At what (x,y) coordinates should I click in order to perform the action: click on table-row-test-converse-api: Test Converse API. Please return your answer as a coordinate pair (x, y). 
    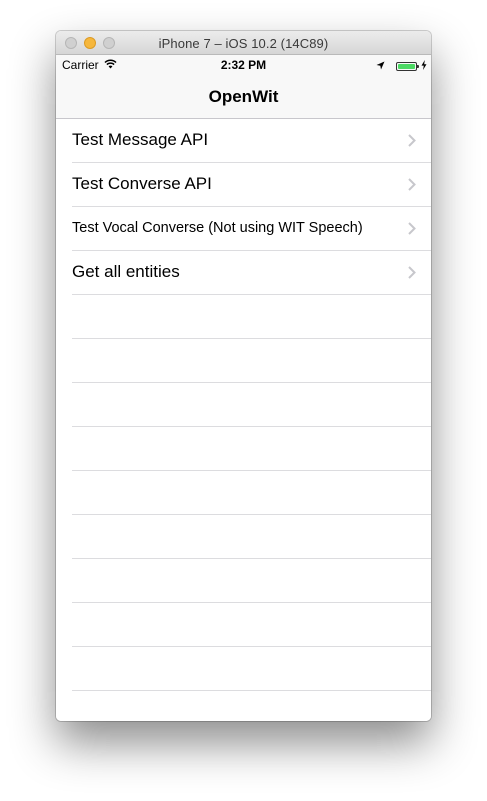
    Looking at the image, I should click on (251, 185).